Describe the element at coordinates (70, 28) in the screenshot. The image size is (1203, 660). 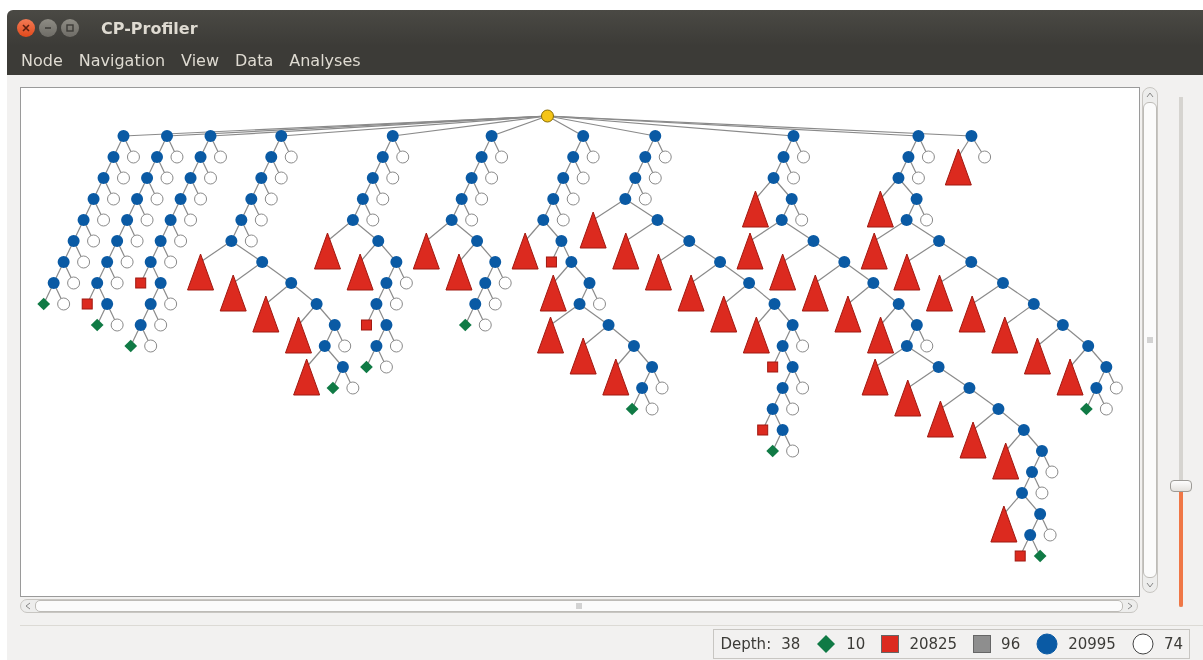
I see `maximize-icon` at that location.